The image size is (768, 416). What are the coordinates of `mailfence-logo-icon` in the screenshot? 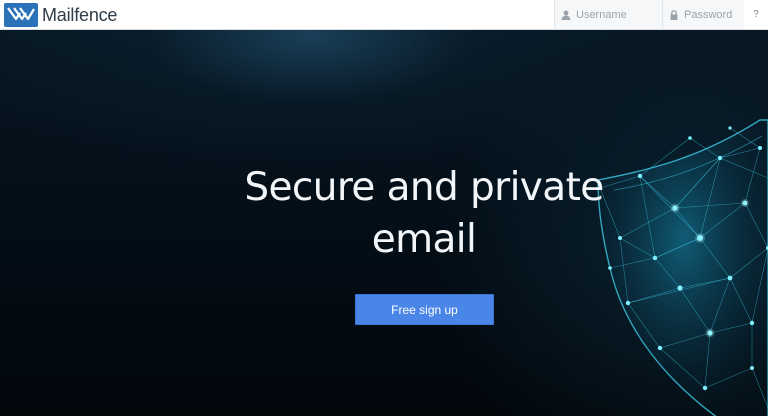 It's located at (21, 15).